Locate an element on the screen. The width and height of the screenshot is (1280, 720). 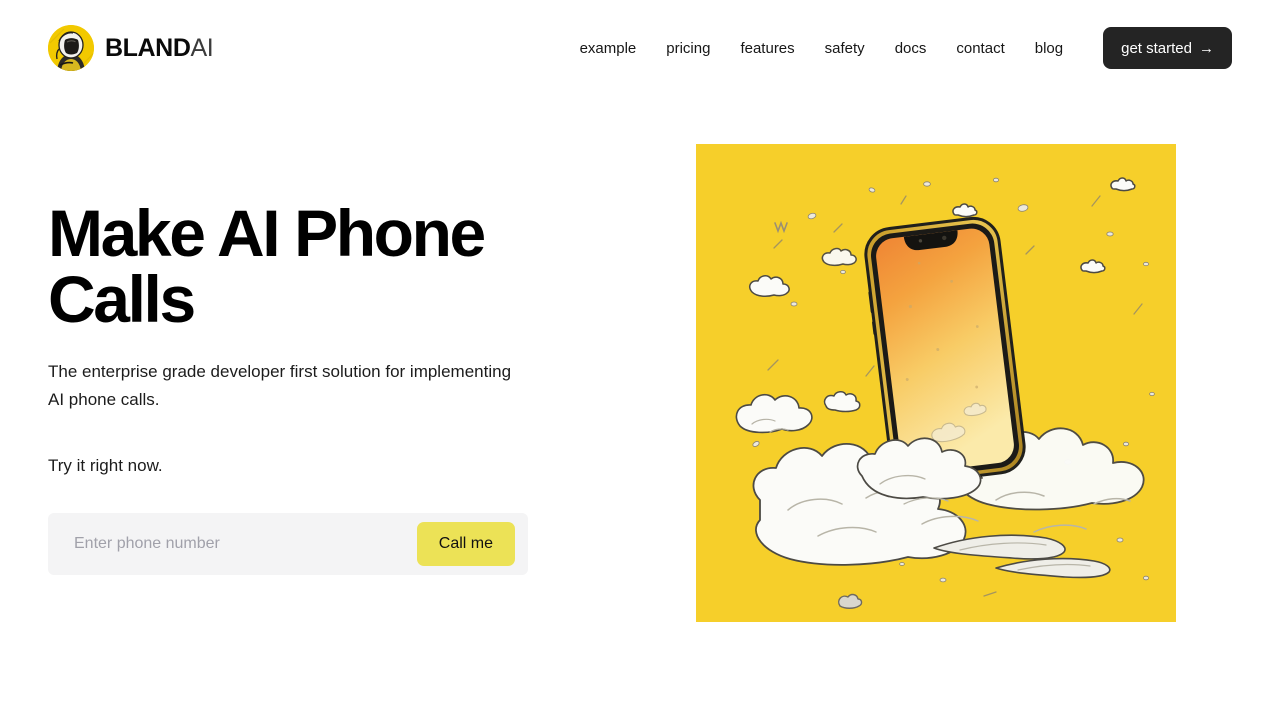
astronaut-avatar-icon is located at coordinates (71, 48).